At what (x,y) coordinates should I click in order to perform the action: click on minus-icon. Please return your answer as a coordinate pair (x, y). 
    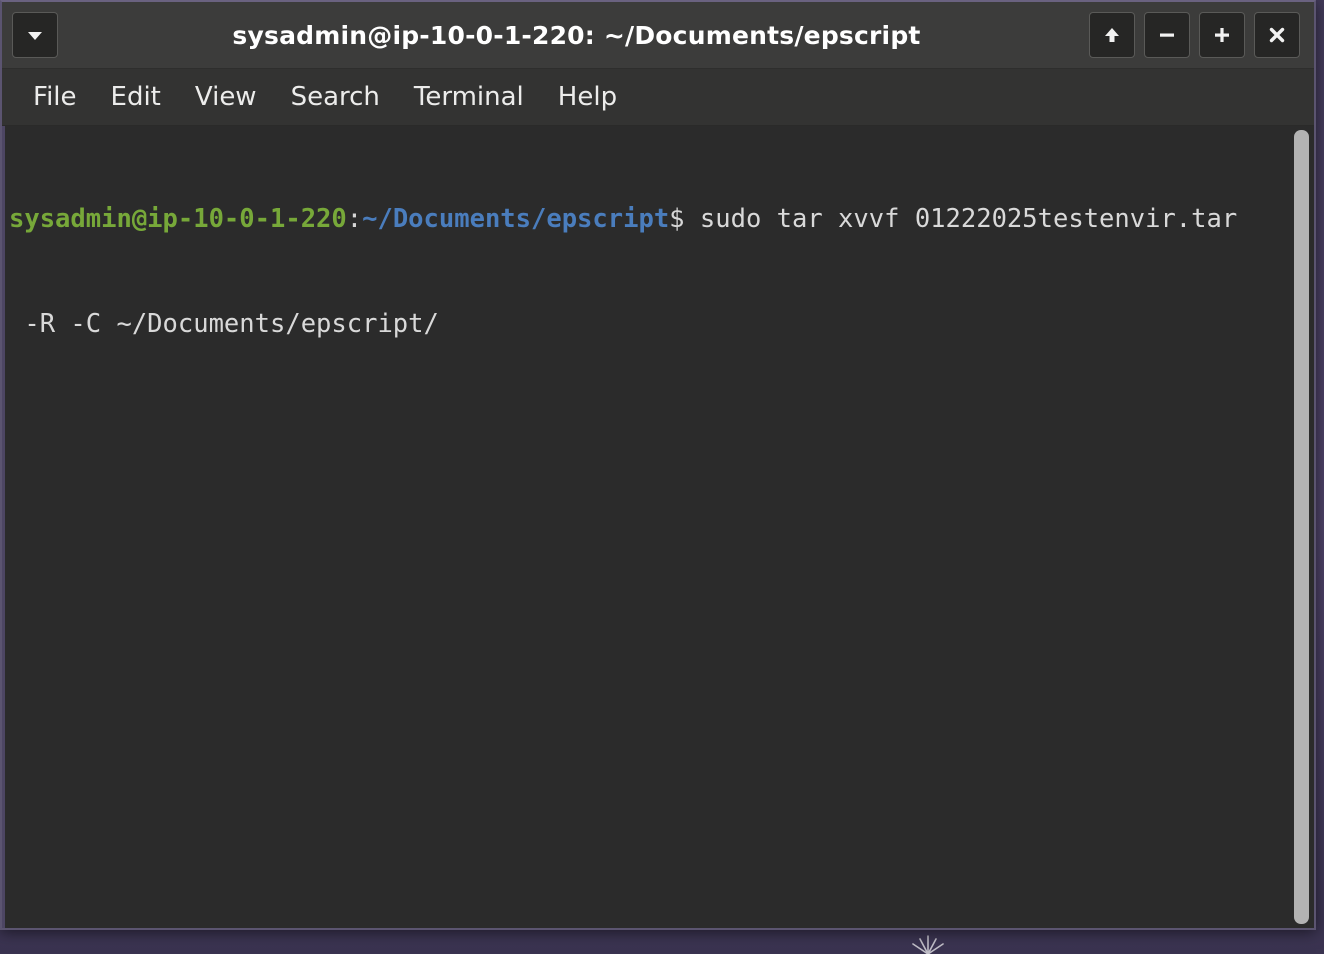
    Looking at the image, I should click on (1167, 35).